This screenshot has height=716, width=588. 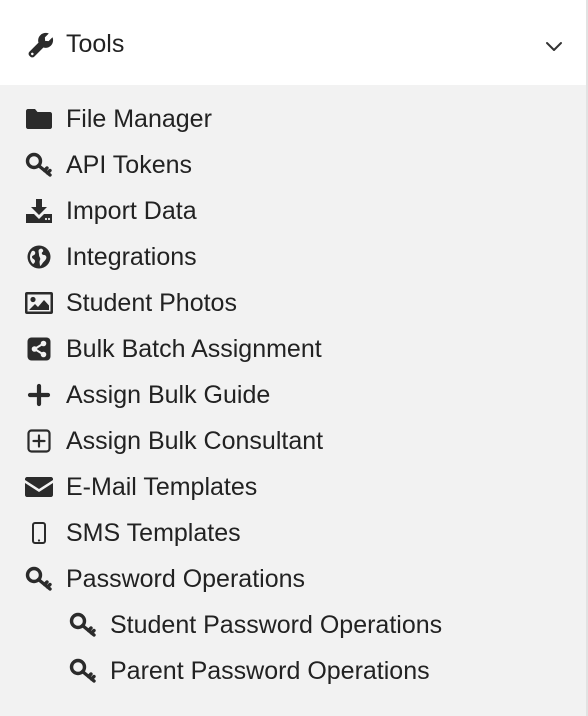 What do you see at coordinates (195, 441) in the screenshot?
I see `menu-item-label: Assign Bulk Consultant` at bounding box center [195, 441].